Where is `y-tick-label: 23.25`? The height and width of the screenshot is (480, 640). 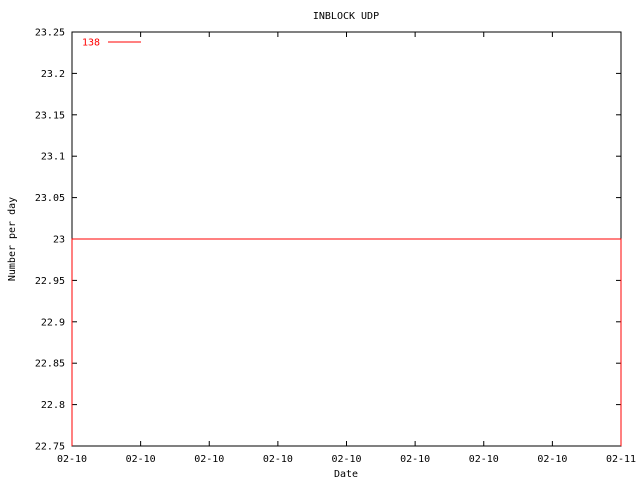
y-tick-label: 23.25 is located at coordinates (50, 33).